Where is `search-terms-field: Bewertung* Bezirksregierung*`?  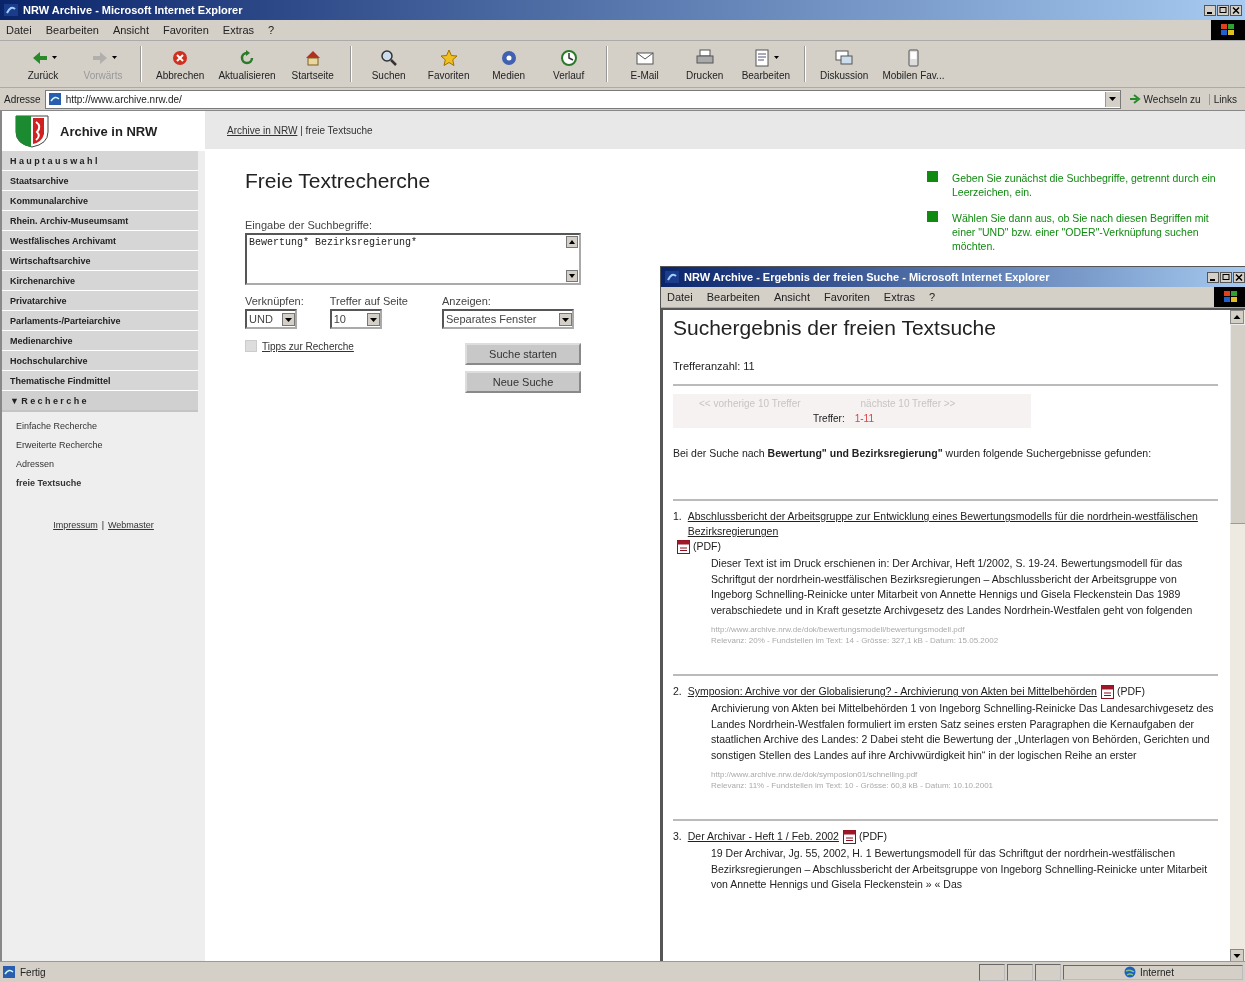
search-terms-field: Bewertung* Bezirksregierung* is located at coordinates (413, 259).